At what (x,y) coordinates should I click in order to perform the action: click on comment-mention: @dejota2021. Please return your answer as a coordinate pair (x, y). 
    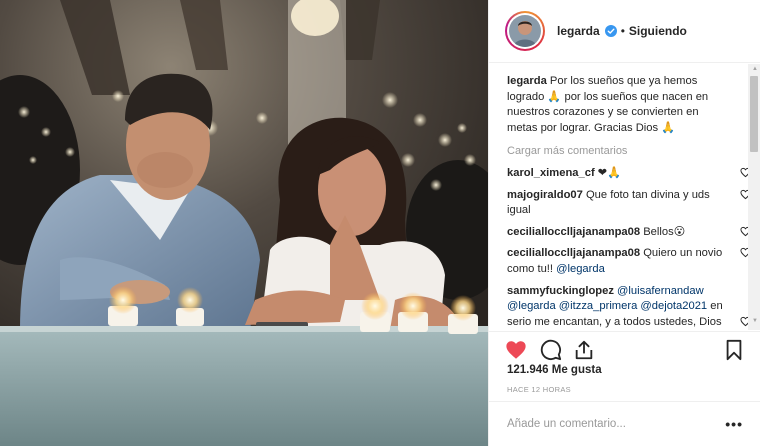
    Looking at the image, I should click on (673, 306).